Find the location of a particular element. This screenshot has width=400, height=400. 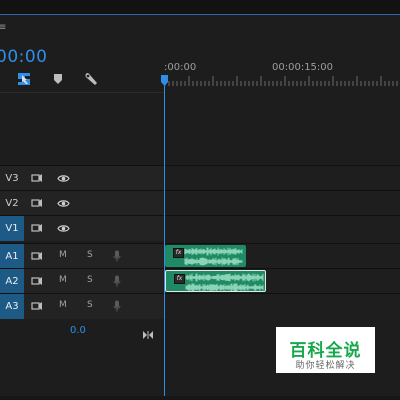

track-lane-v2 is located at coordinates (282, 203).